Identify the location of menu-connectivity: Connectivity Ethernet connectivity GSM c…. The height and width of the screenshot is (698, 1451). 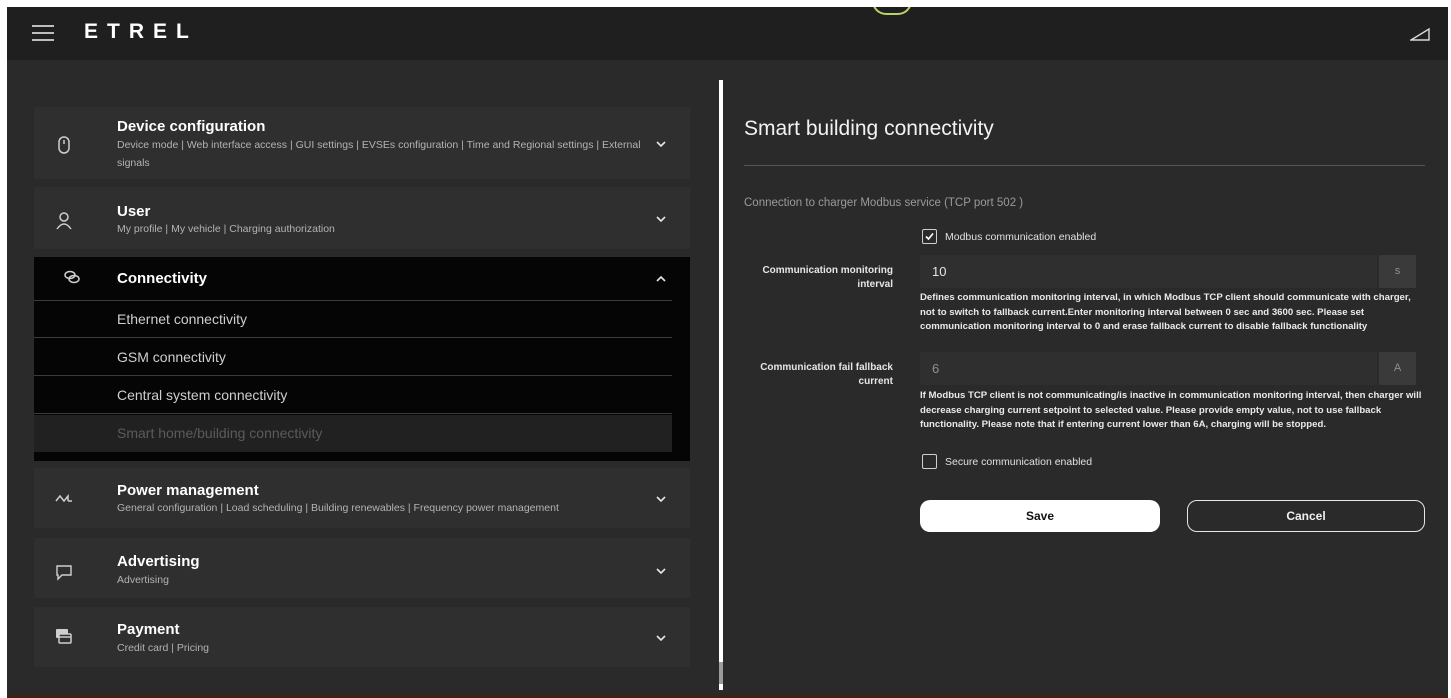
(362, 359).